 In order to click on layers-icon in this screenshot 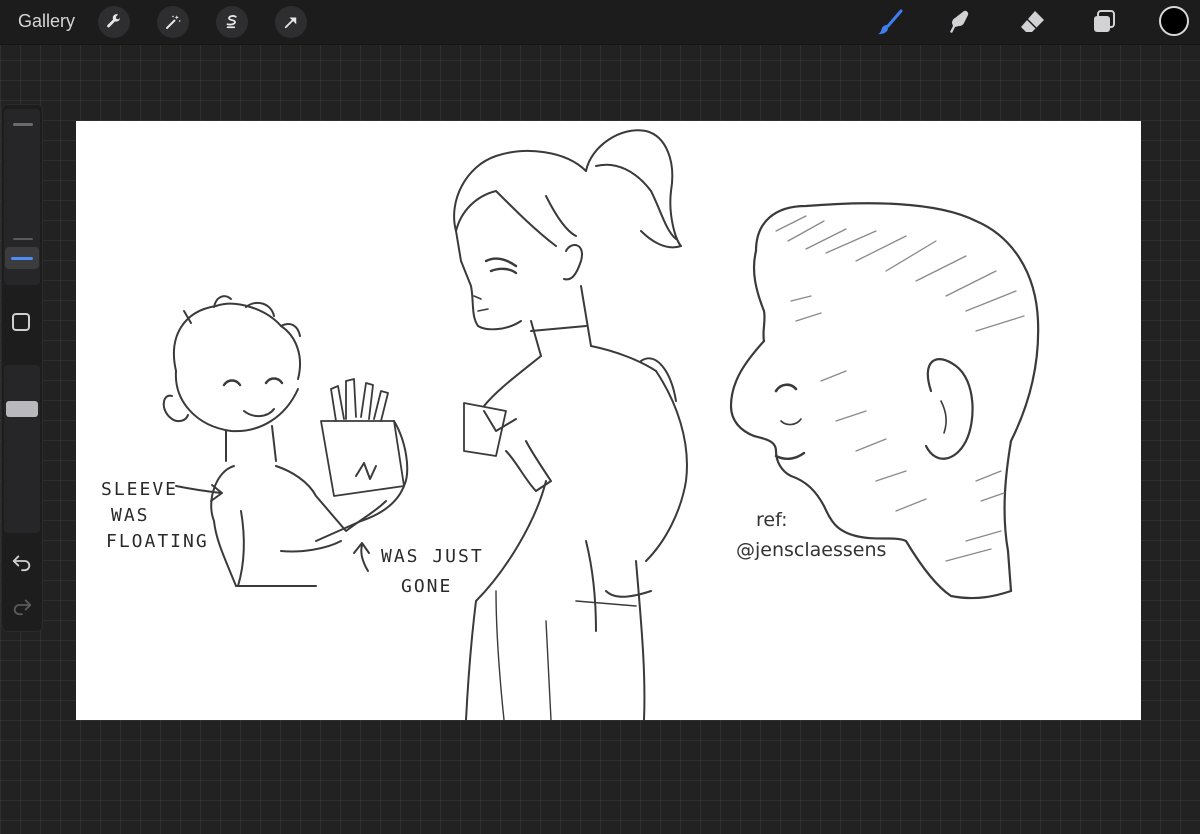, I will do `click(1104, 21)`.